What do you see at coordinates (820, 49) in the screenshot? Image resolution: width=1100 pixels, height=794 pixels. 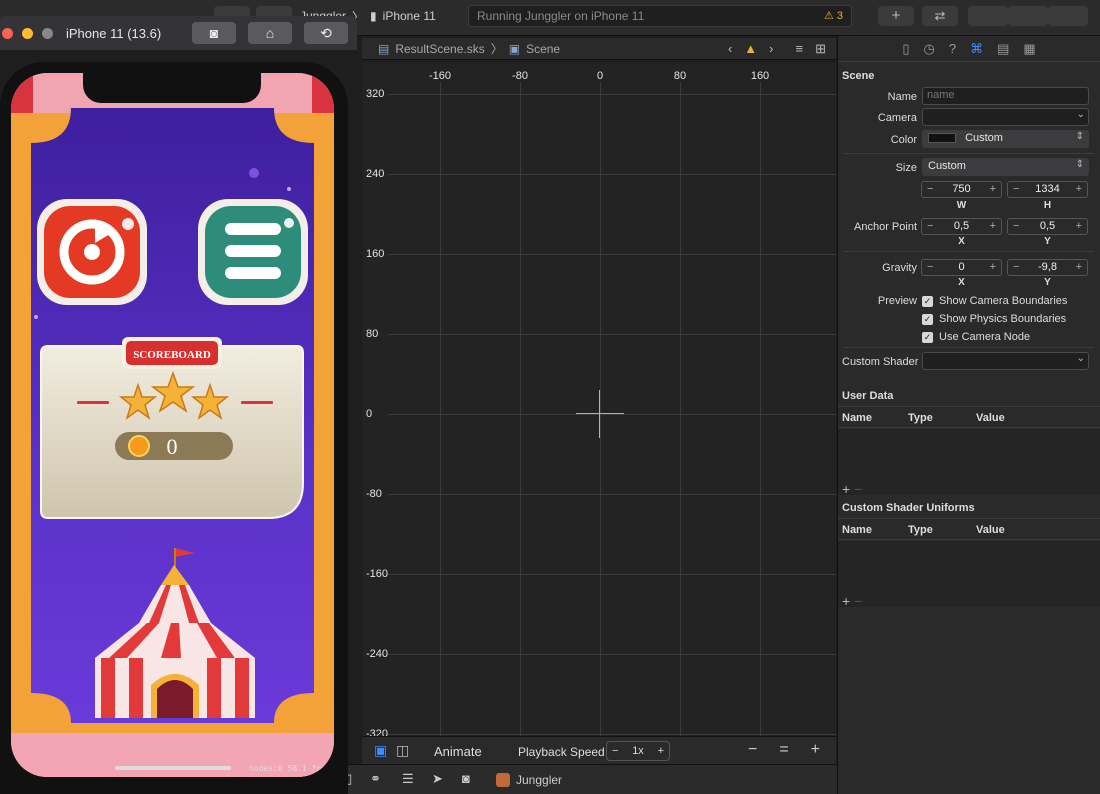 I see `add-editor-icon: ⊞` at bounding box center [820, 49].